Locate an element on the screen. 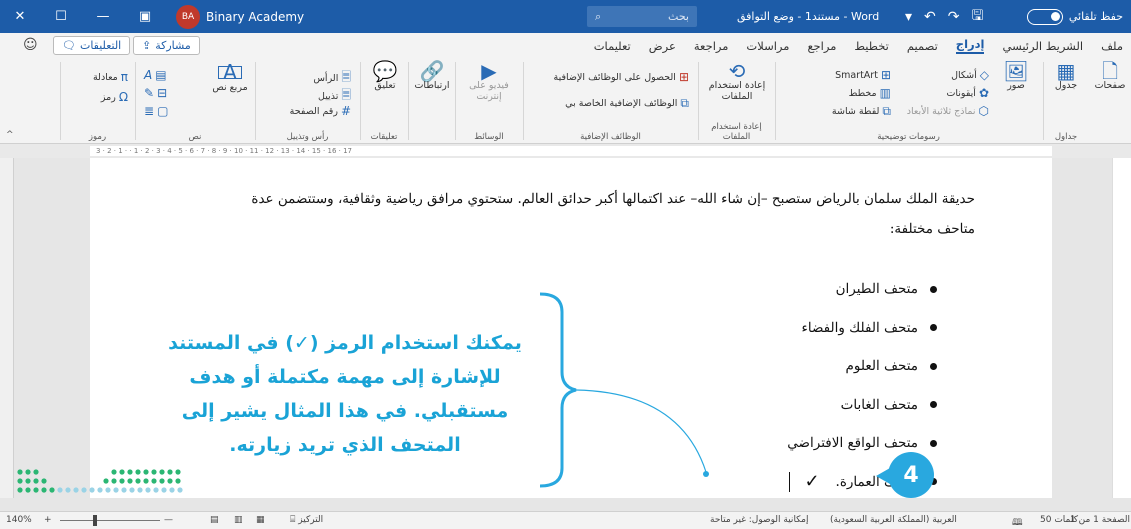 The height and width of the screenshot is (529, 1131). account: BA Binary Academy is located at coordinates (240, 16).